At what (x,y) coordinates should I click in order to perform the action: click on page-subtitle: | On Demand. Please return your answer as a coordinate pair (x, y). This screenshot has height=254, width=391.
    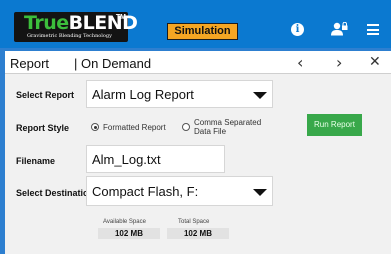
    Looking at the image, I should click on (113, 63).